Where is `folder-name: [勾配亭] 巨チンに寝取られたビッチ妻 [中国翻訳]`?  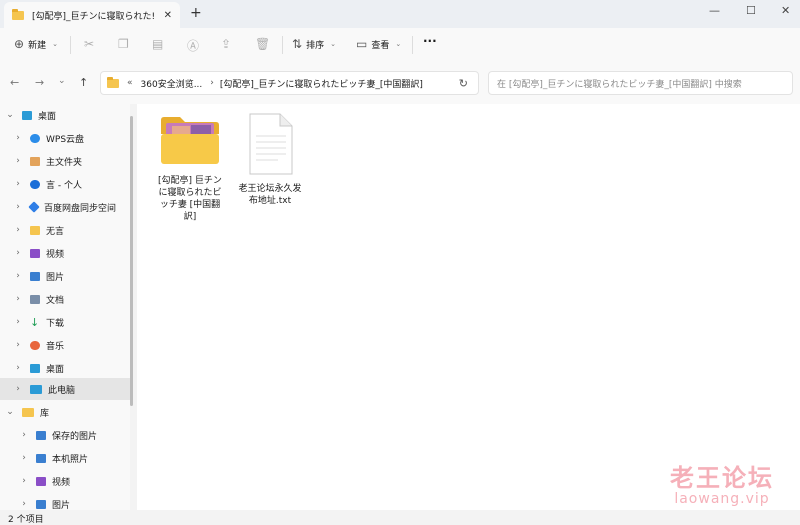 folder-name: [勾配亭] 巨チンに寝取られたビッチ妻 [中国翻訳] is located at coordinates (190, 199).